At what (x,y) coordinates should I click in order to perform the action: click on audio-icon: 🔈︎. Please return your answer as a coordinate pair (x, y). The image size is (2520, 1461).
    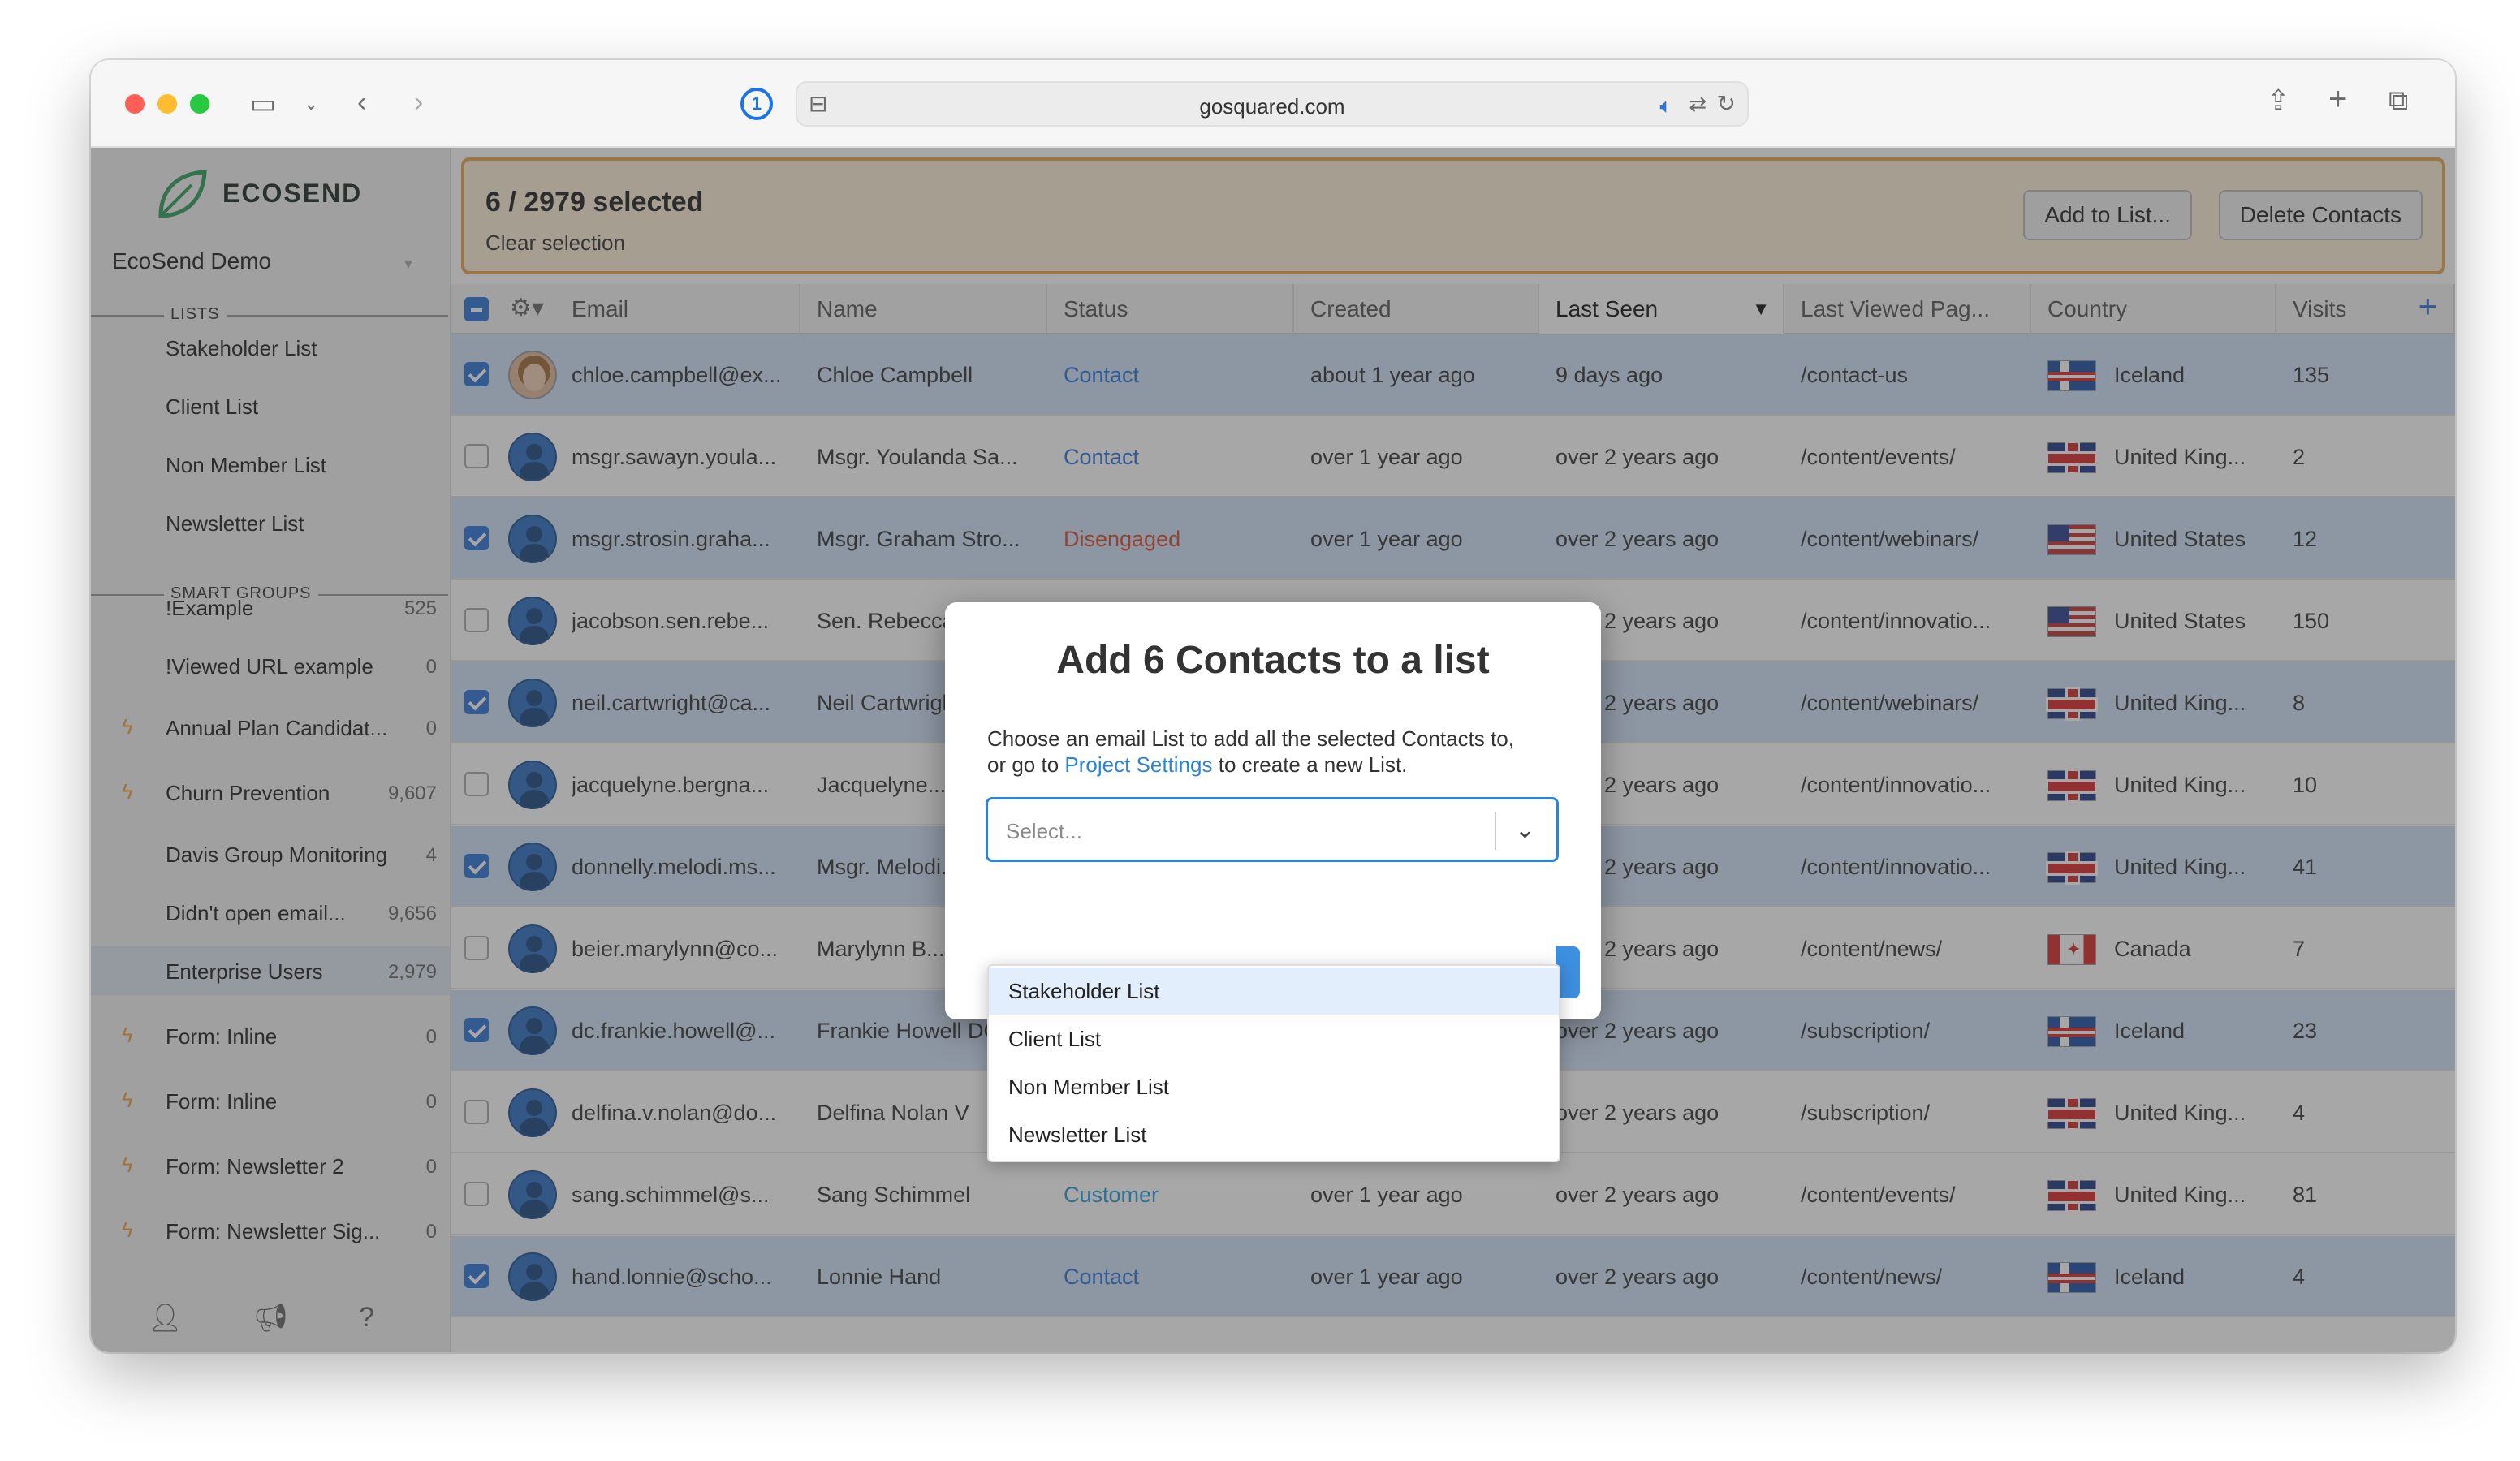
    Looking at the image, I should click on (1665, 105).